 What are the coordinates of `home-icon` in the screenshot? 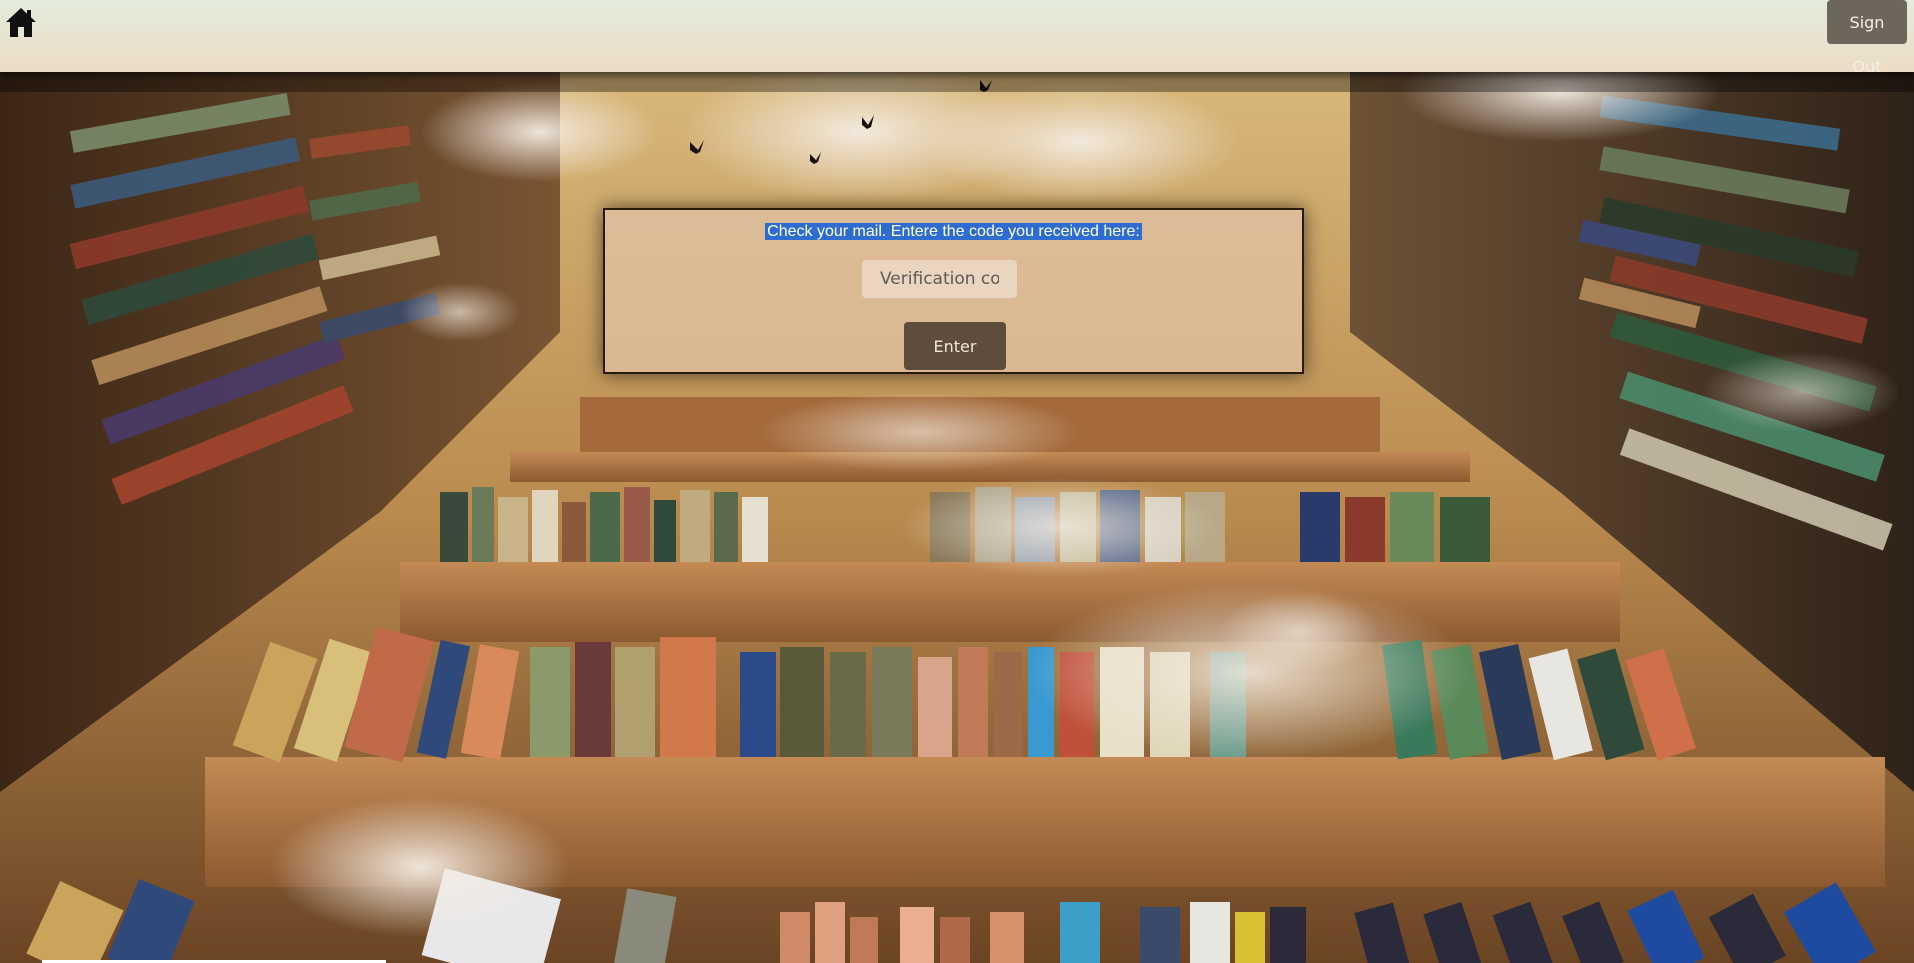 It's located at (21, 22).